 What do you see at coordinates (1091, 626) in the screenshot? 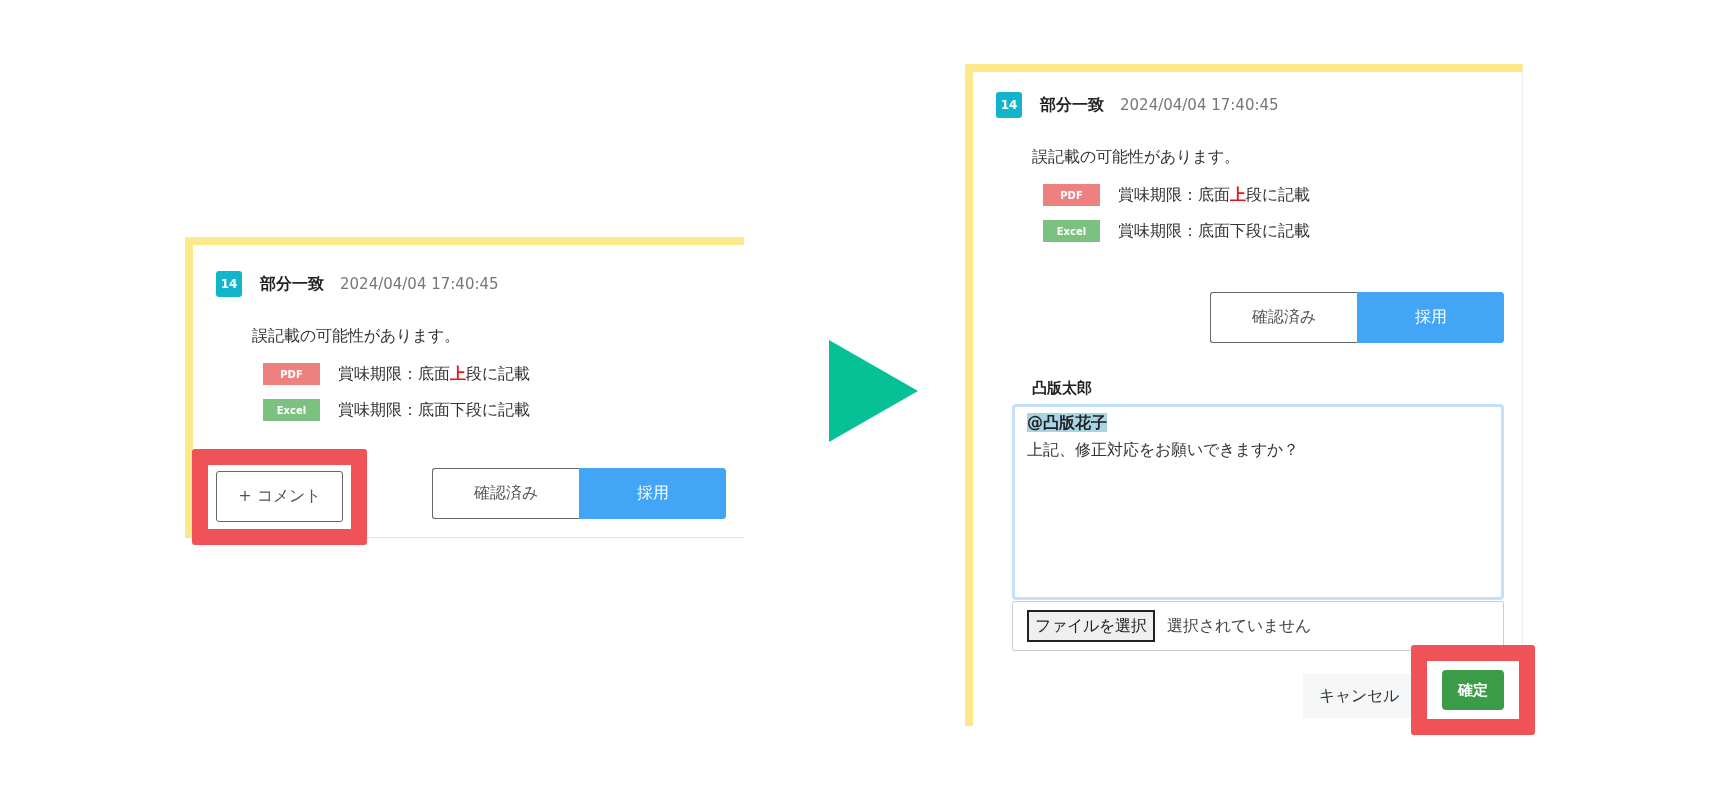
I see `choose-file-button: ファイルを選択` at bounding box center [1091, 626].